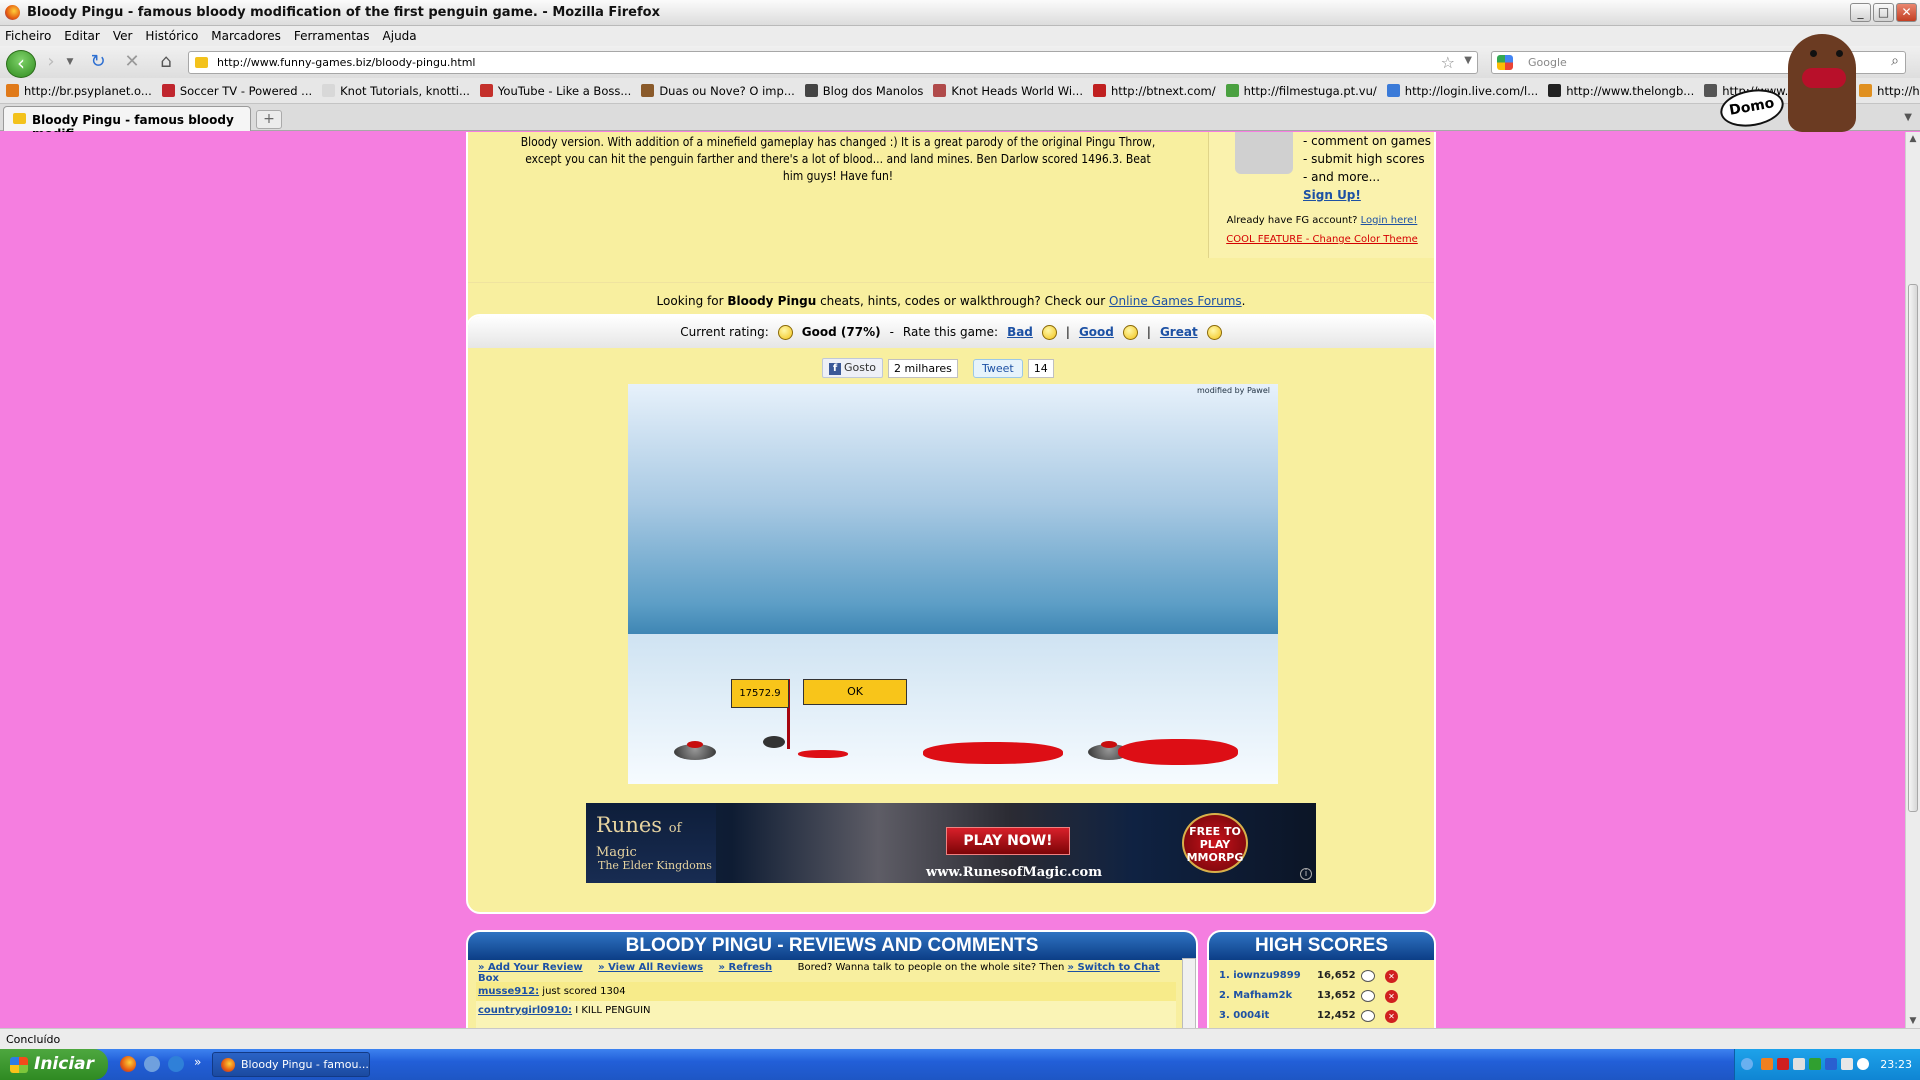 The height and width of the screenshot is (1080, 1920). Describe the element at coordinates (1175, 301) in the screenshot. I see `online-games-forums-link: Online Games Forums` at that location.